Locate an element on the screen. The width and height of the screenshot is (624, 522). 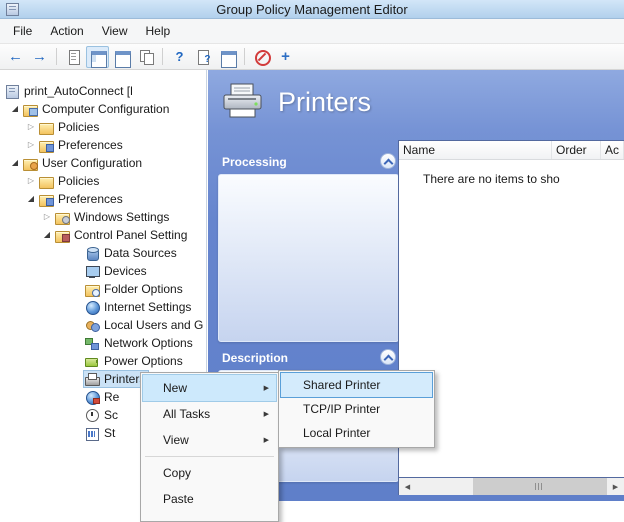
tree-item-label: Control Panel Setting is located at coordinates (131, 235).